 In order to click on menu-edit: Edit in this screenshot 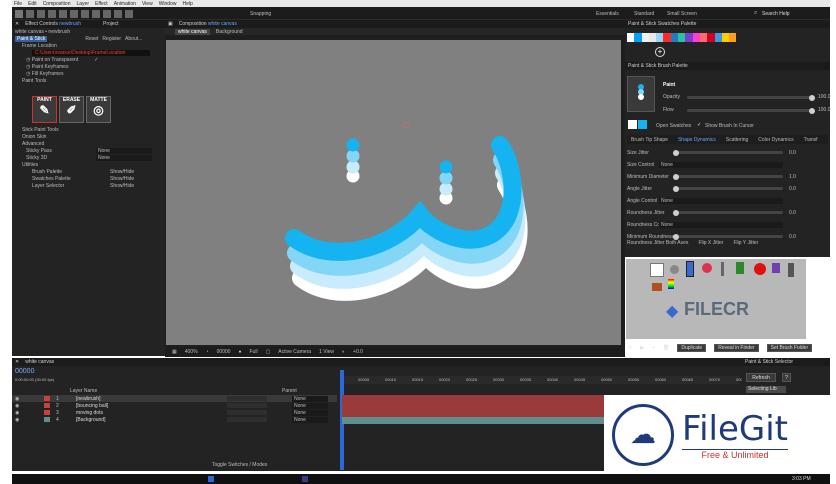, I will do `click(32, 4)`.